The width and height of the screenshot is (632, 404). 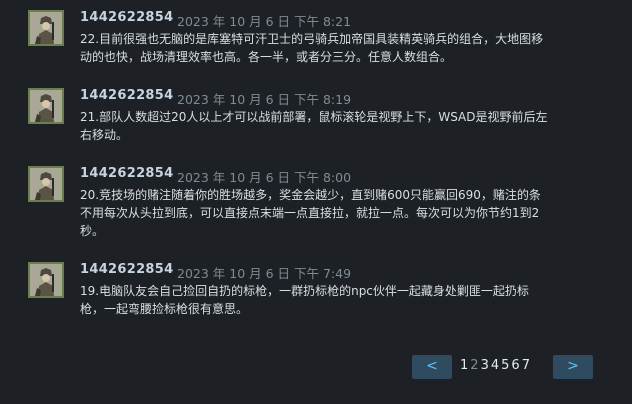 I want to click on comment-timestamp: 2023 年 10 月 6 日 下午 8:19, so click(x=264, y=99).